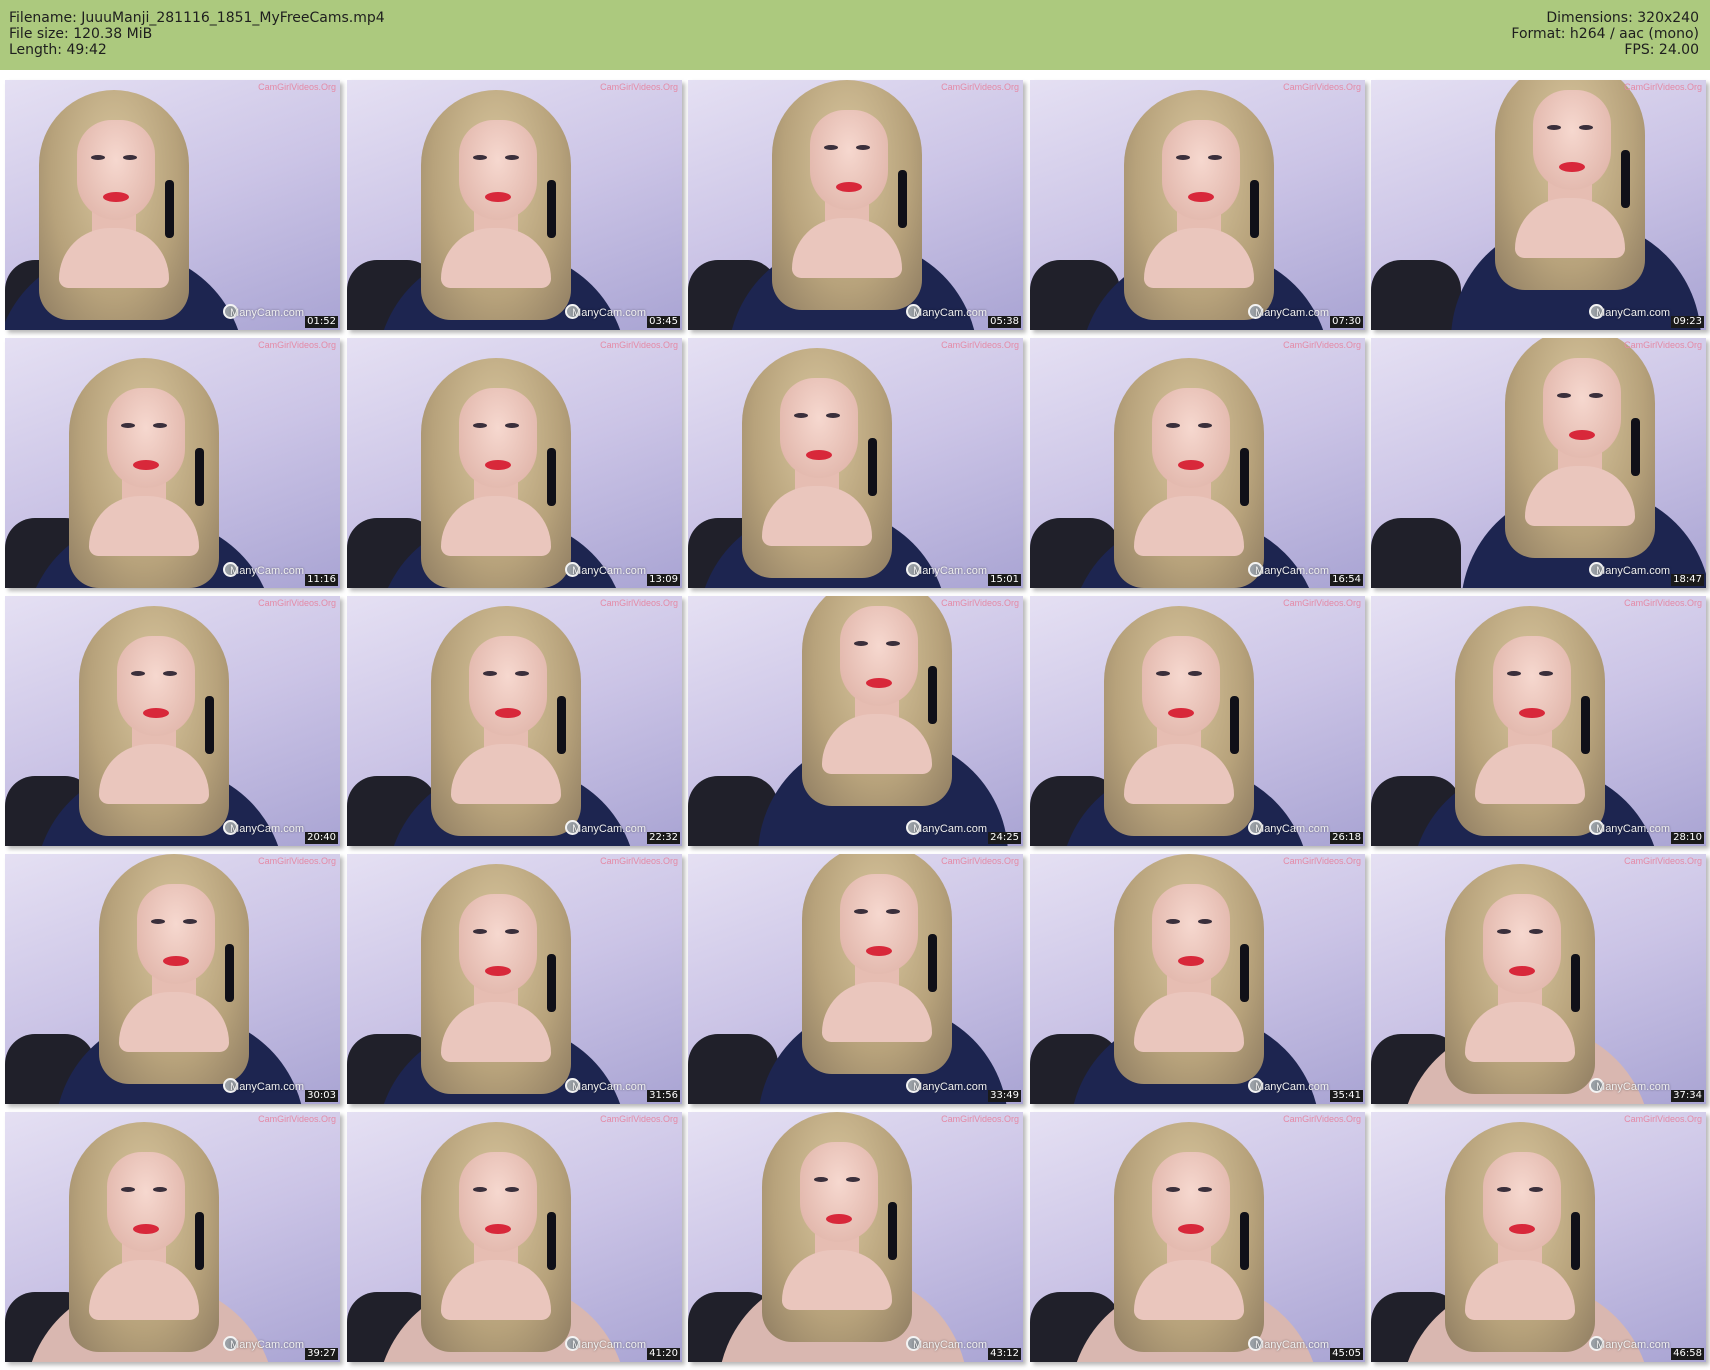 This screenshot has width=1710, height=1370. I want to click on video-thumbnail: CamGirlVideos.Org ManyCam.com 39:27, so click(172, 1237).